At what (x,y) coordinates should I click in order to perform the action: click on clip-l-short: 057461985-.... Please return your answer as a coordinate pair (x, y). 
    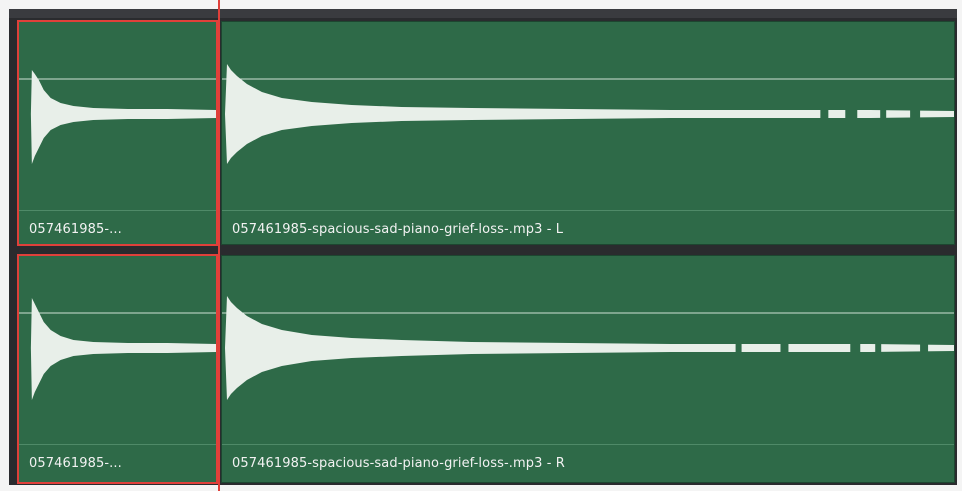
    Looking at the image, I should click on (117, 133).